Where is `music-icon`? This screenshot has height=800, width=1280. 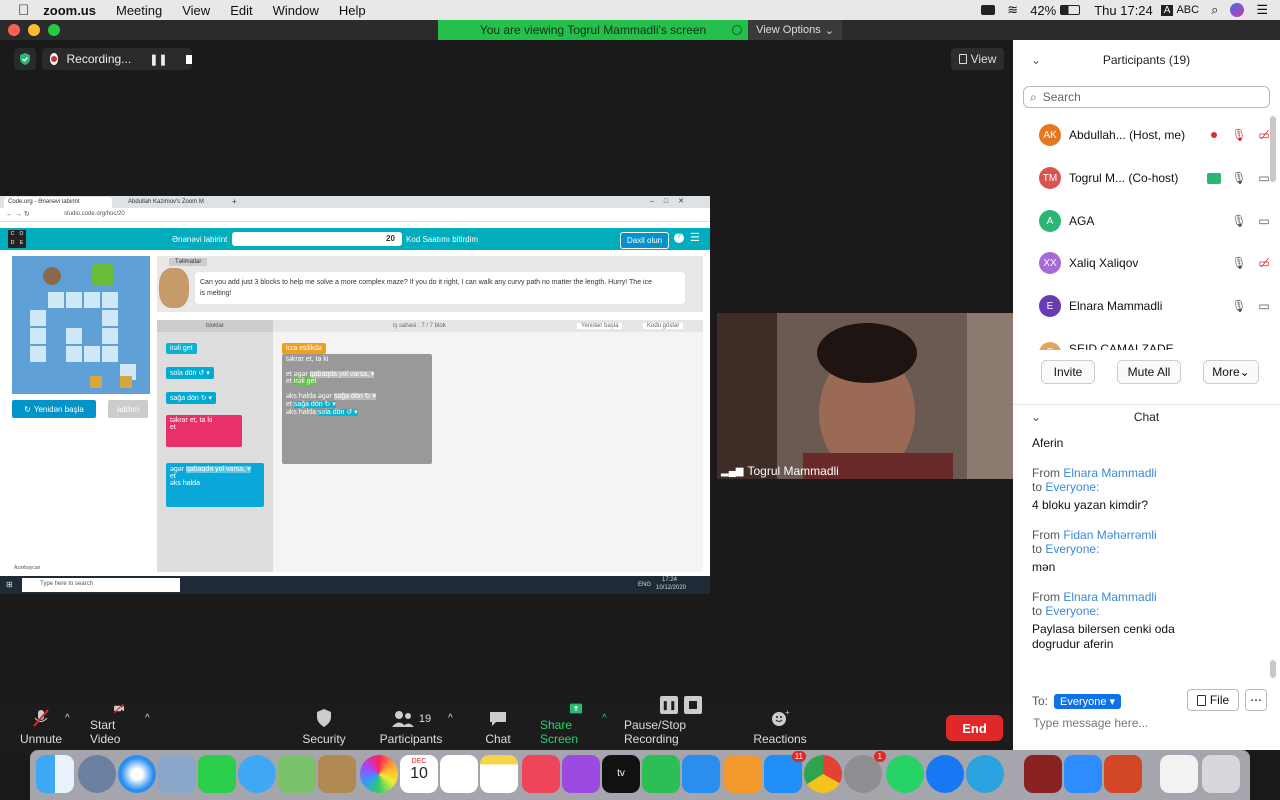 music-icon is located at coordinates (541, 774).